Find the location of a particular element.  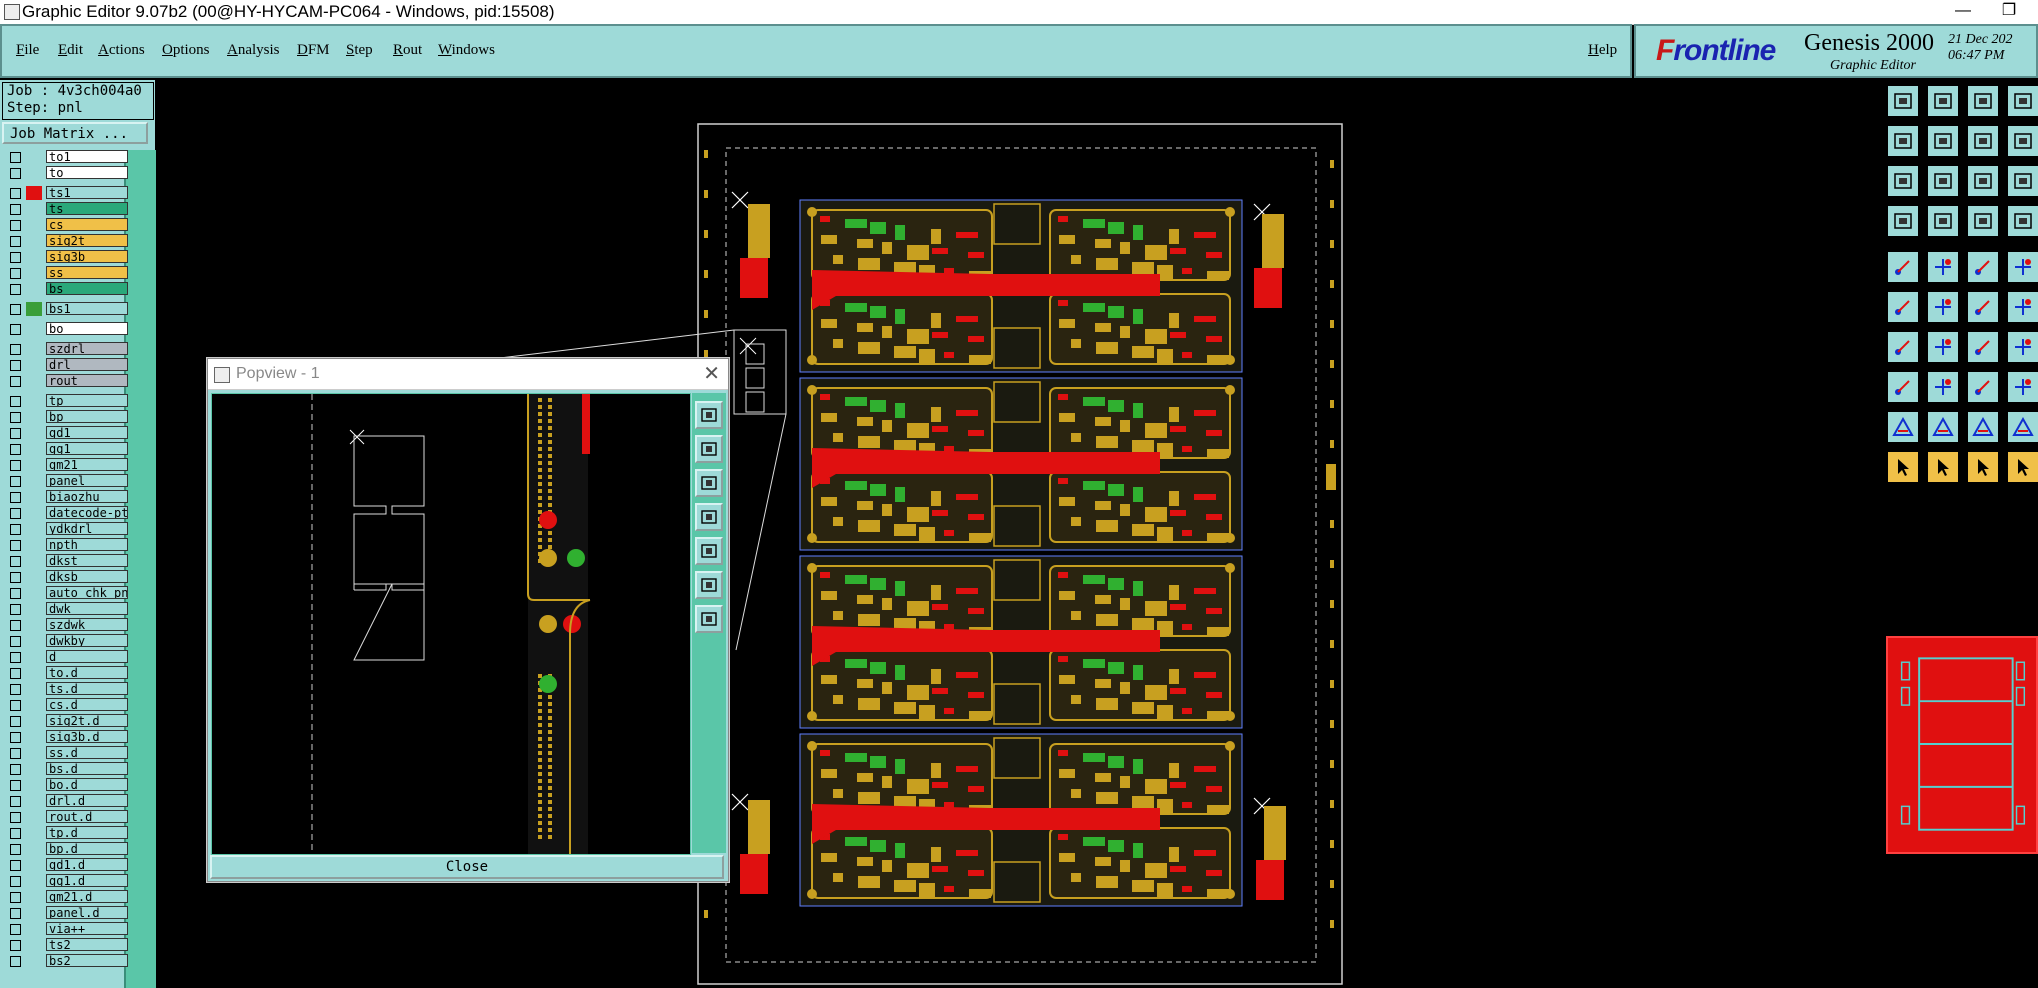

layer-name: panel is located at coordinates (87, 480).